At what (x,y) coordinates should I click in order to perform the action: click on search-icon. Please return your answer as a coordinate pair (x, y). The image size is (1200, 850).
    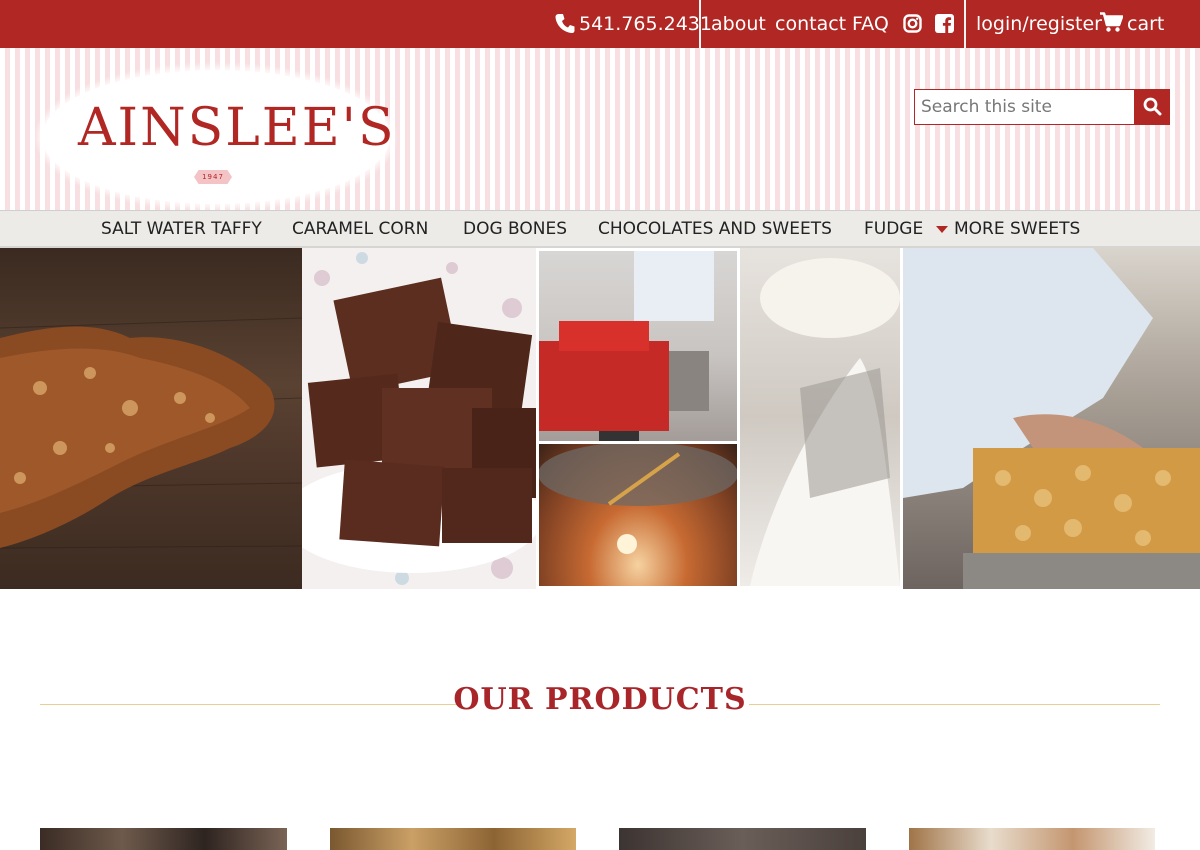
    Looking at the image, I should click on (1152, 106).